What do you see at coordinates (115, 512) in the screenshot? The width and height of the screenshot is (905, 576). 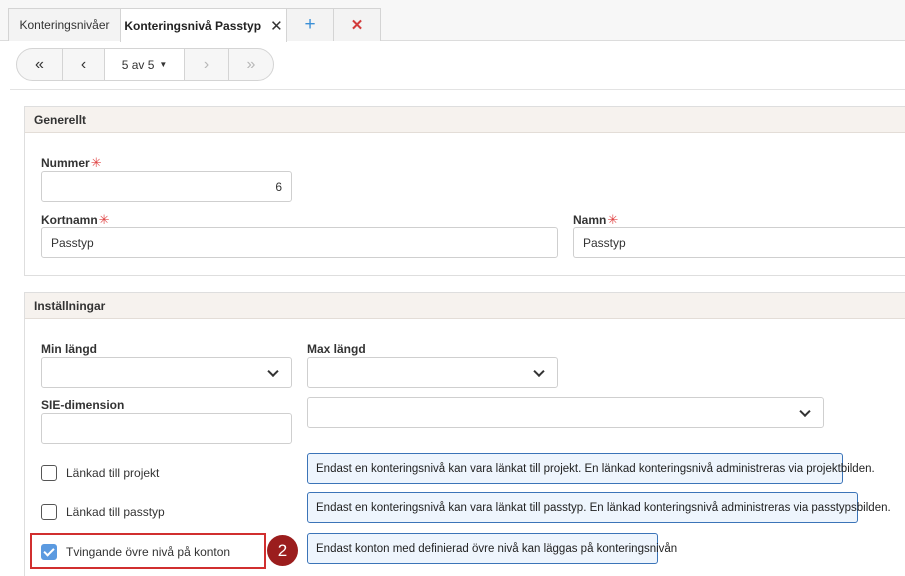 I see `checkbox-label: Länkad till passtyp` at bounding box center [115, 512].